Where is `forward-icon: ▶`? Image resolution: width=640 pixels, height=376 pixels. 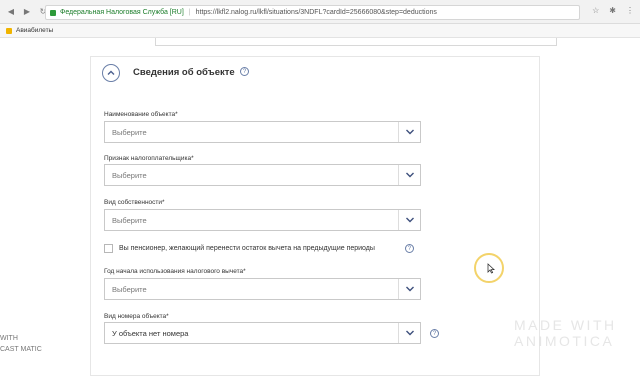
forward-icon: ▶ is located at coordinates (27, 12).